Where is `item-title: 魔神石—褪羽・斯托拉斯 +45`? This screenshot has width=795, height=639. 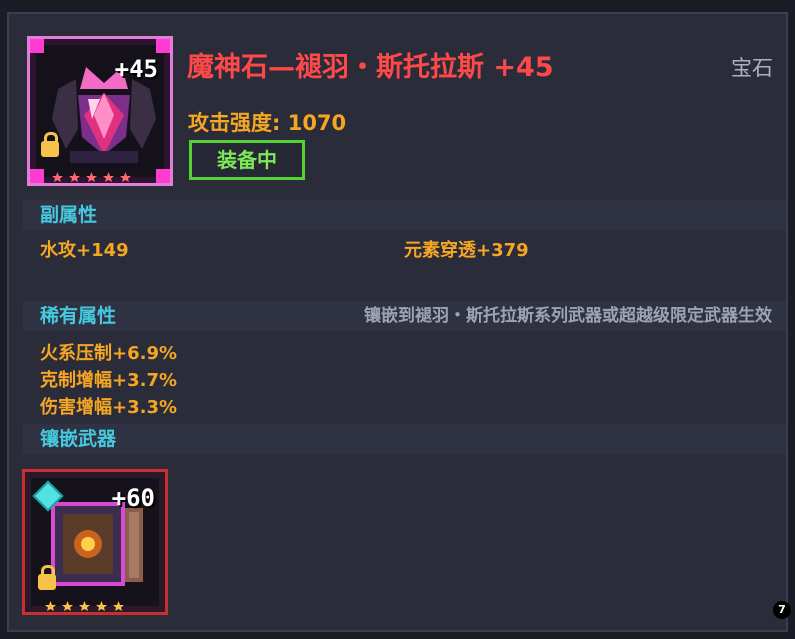 item-title: 魔神石—褪羽・斯托拉斯 +45 is located at coordinates (370, 67).